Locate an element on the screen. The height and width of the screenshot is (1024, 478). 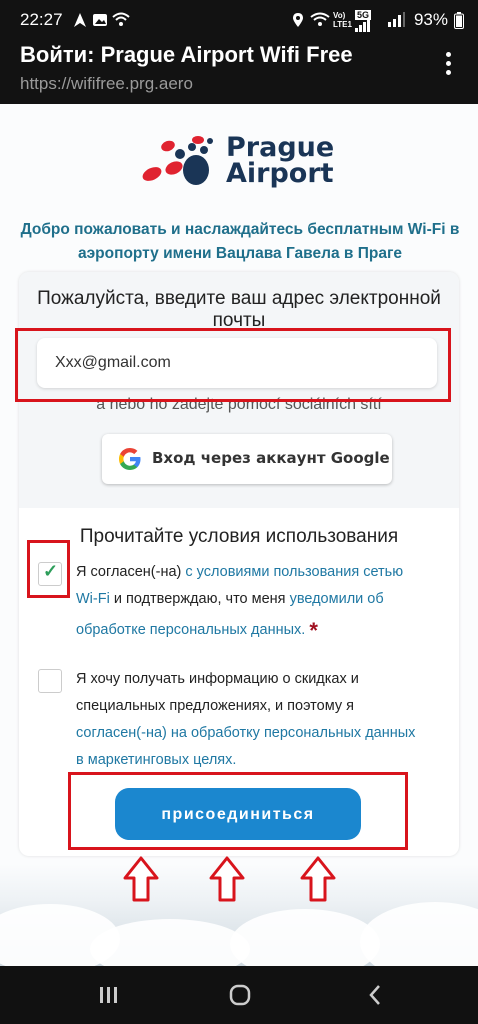
battery-percent: 93% is located at coordinates (430, 19).